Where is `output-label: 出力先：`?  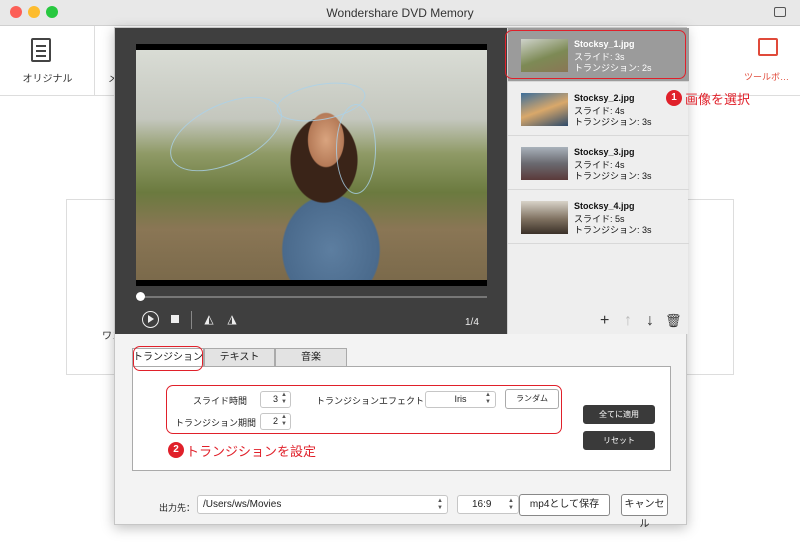 output-label: 出力先： is located at coordinates (177, 508).